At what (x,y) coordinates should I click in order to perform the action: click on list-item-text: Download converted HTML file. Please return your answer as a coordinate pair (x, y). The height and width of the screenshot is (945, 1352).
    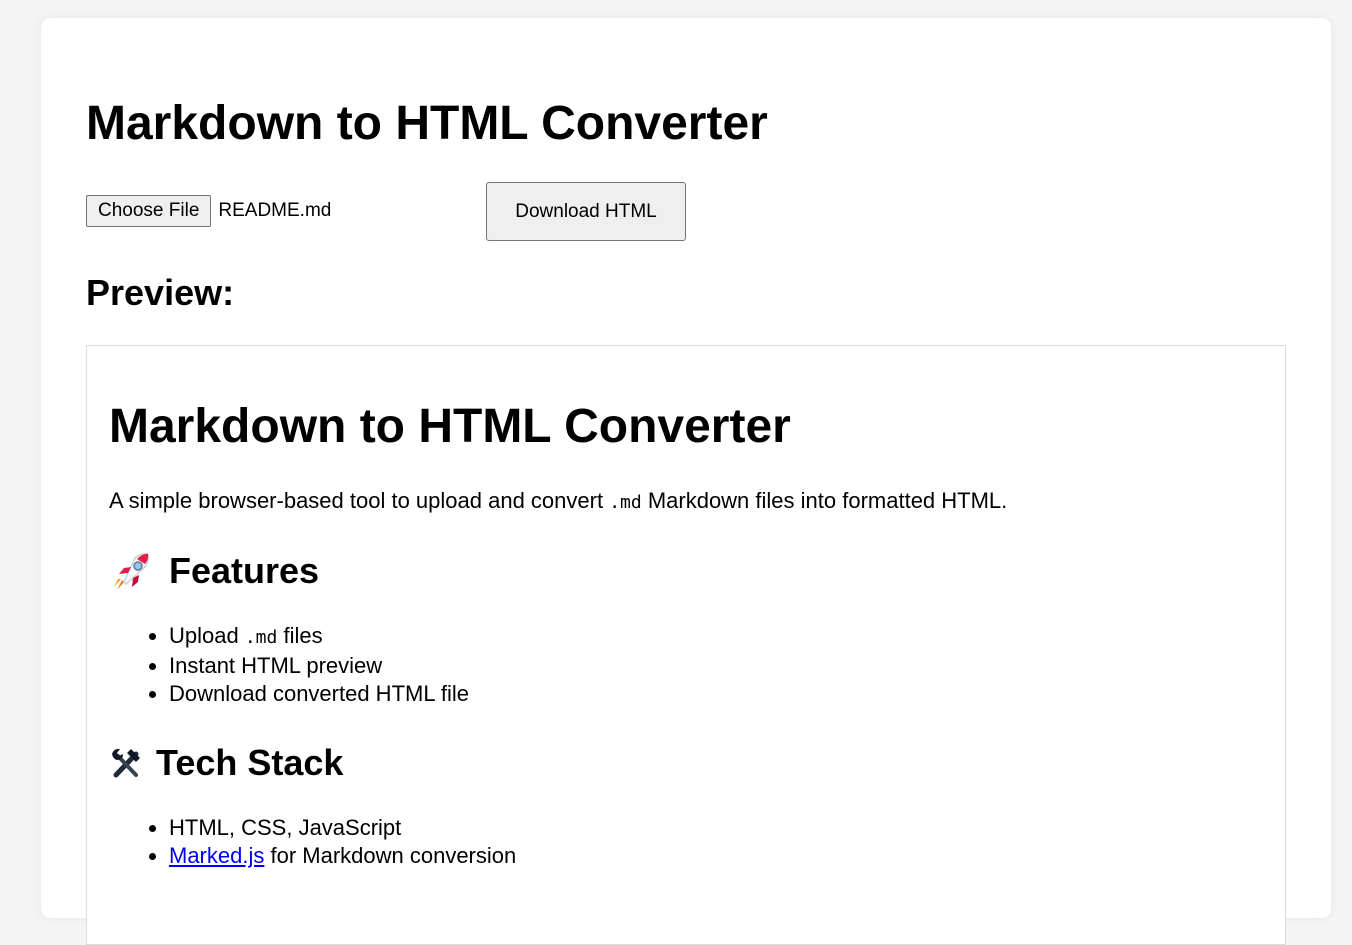
    Looking at the image, I should click on (319, 693).